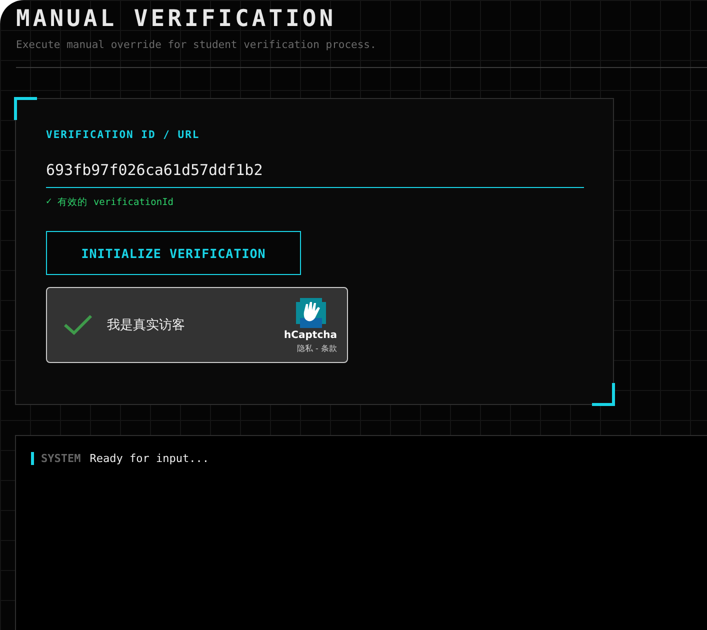 The height and width of the screenshot is (630, 707). What do you see at coordinates (173, 253) in the screenshot?
I see `initialize-button: INITIALIZE VERIFICATION` at bounding box center [173, 253].